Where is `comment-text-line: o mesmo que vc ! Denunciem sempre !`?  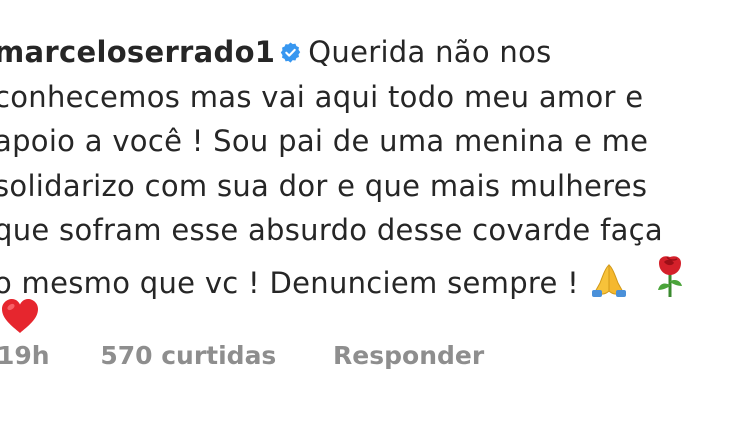 comment-text-line: o mesmo que vc ! Denunciem sempre ! is located at coordinates (290, 282).